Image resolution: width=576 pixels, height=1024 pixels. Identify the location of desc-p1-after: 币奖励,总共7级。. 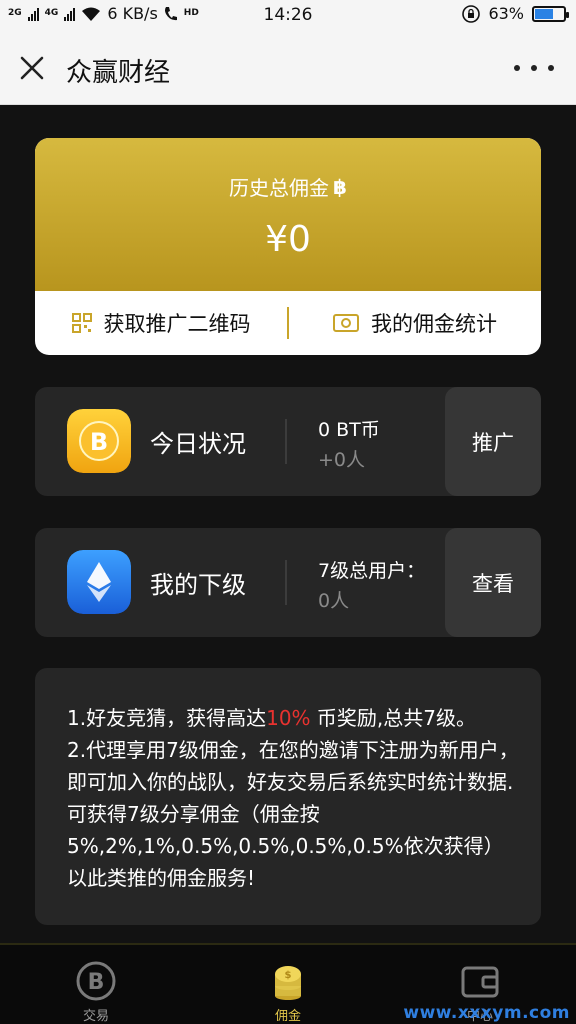
(393, 718).